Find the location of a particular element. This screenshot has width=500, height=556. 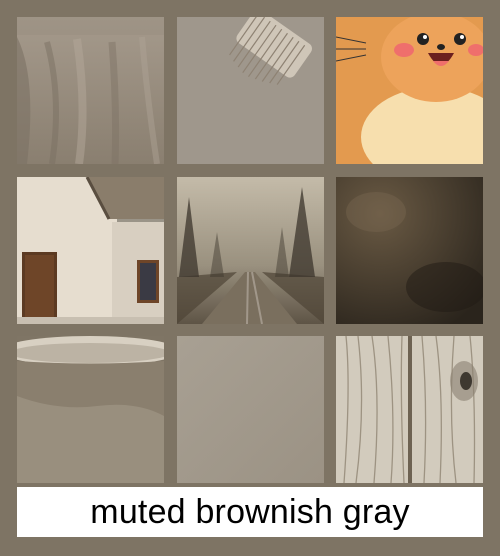

caption-bar: muted brownish gray is located at coordinates (250, 512).